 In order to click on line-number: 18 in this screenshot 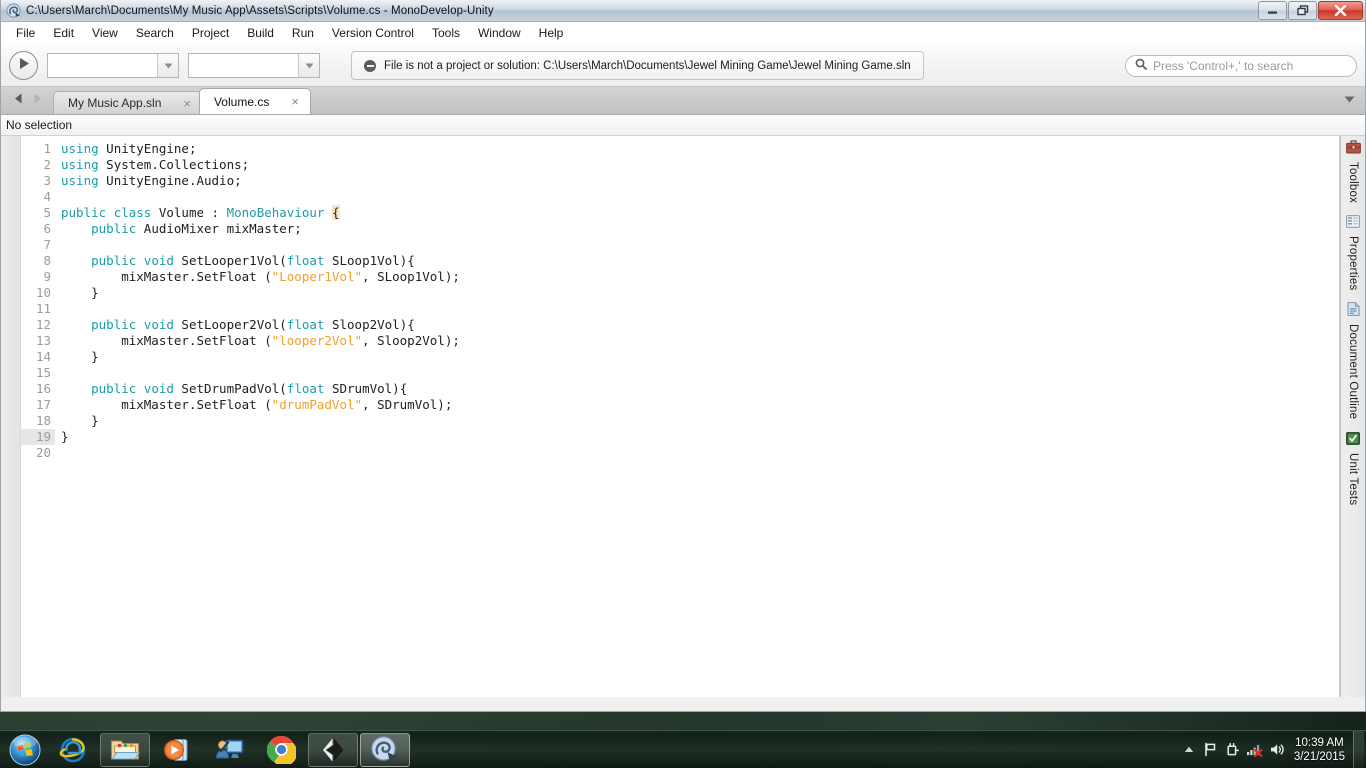, I will do `click(43, 420)`.